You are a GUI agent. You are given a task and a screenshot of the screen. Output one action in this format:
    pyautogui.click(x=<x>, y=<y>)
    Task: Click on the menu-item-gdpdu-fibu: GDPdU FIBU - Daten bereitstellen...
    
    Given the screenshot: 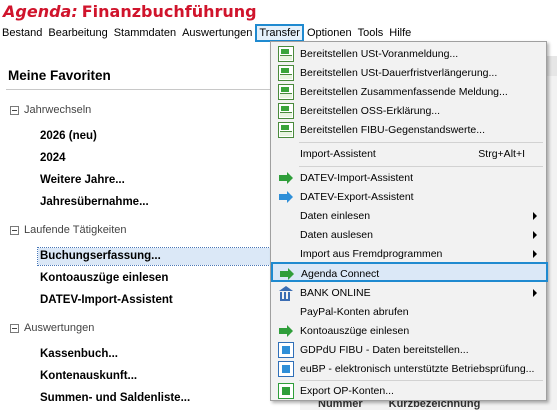 What is the action you would take?
    pyautogui.click(x=408, y=350)
    